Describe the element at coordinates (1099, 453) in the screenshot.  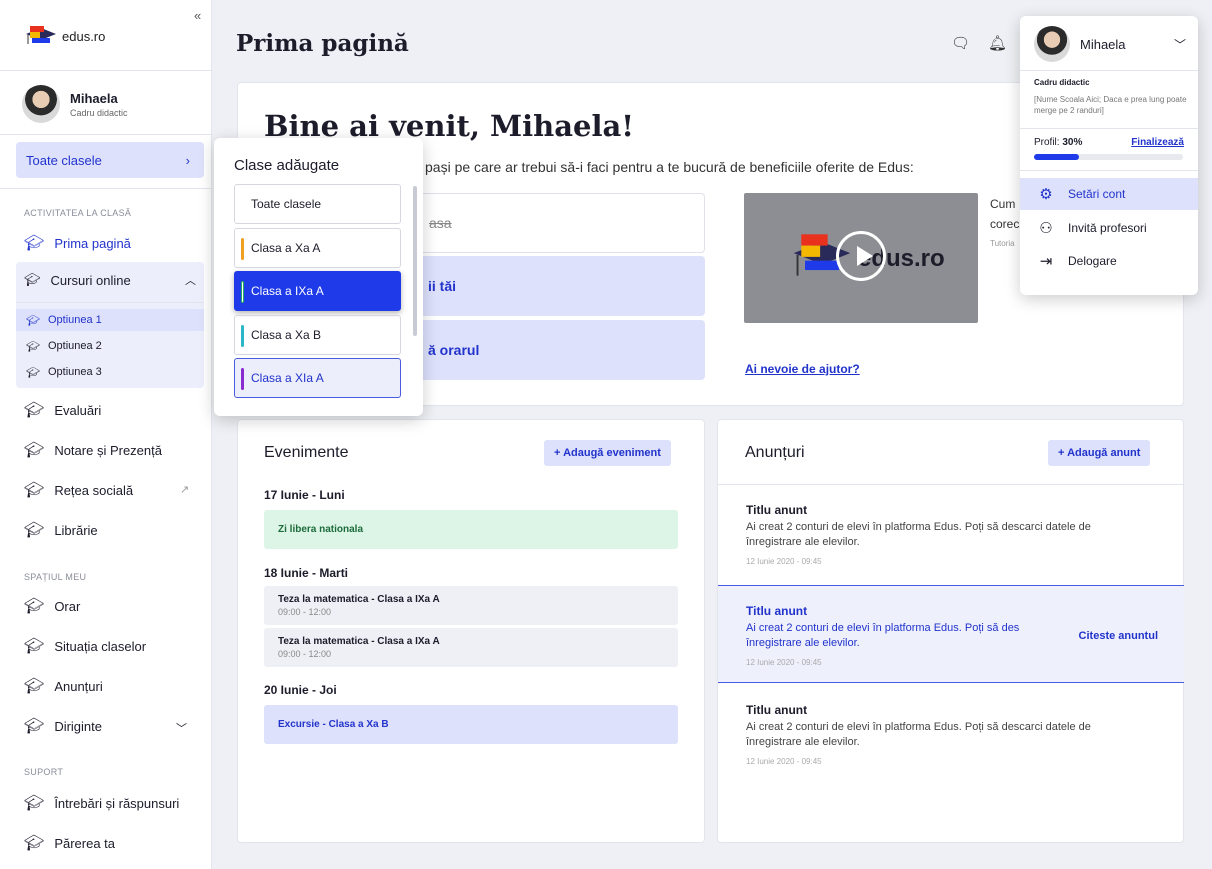
I see `add-announcement-button: + Adaugă anunt` at that location.